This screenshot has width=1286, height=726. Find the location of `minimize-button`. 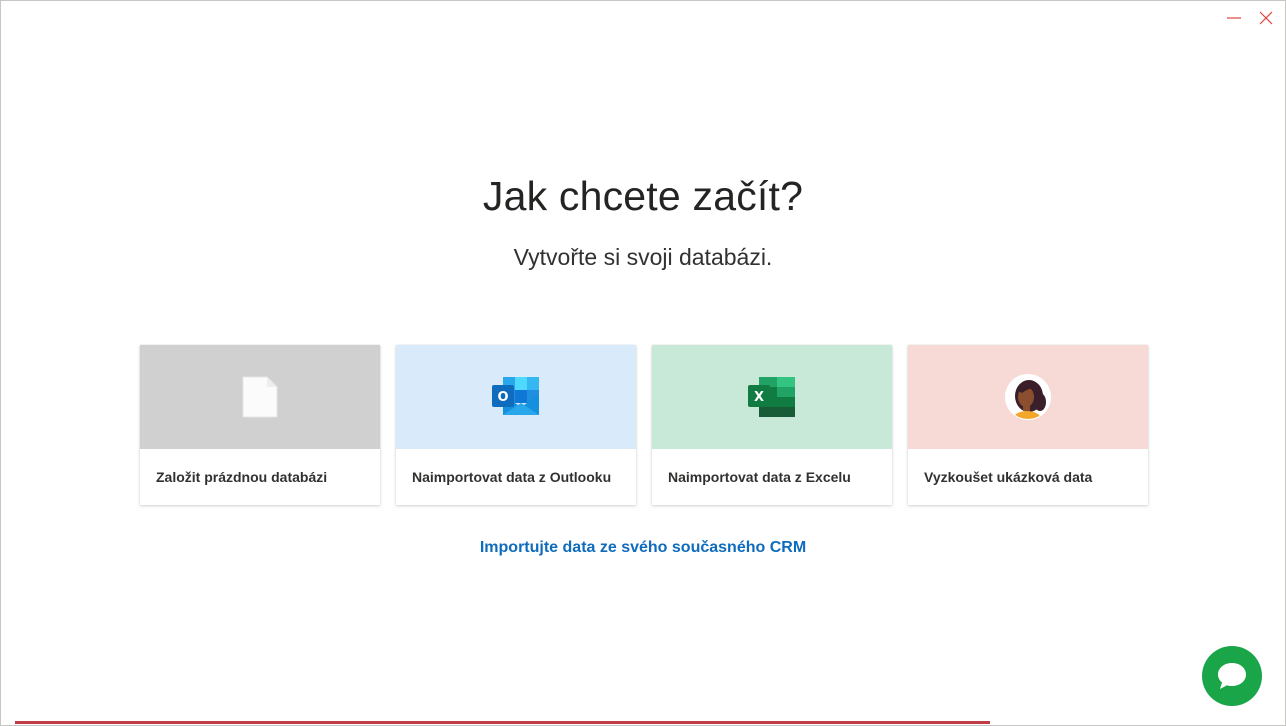

minimize-button is located at coordinates (1234, 18).